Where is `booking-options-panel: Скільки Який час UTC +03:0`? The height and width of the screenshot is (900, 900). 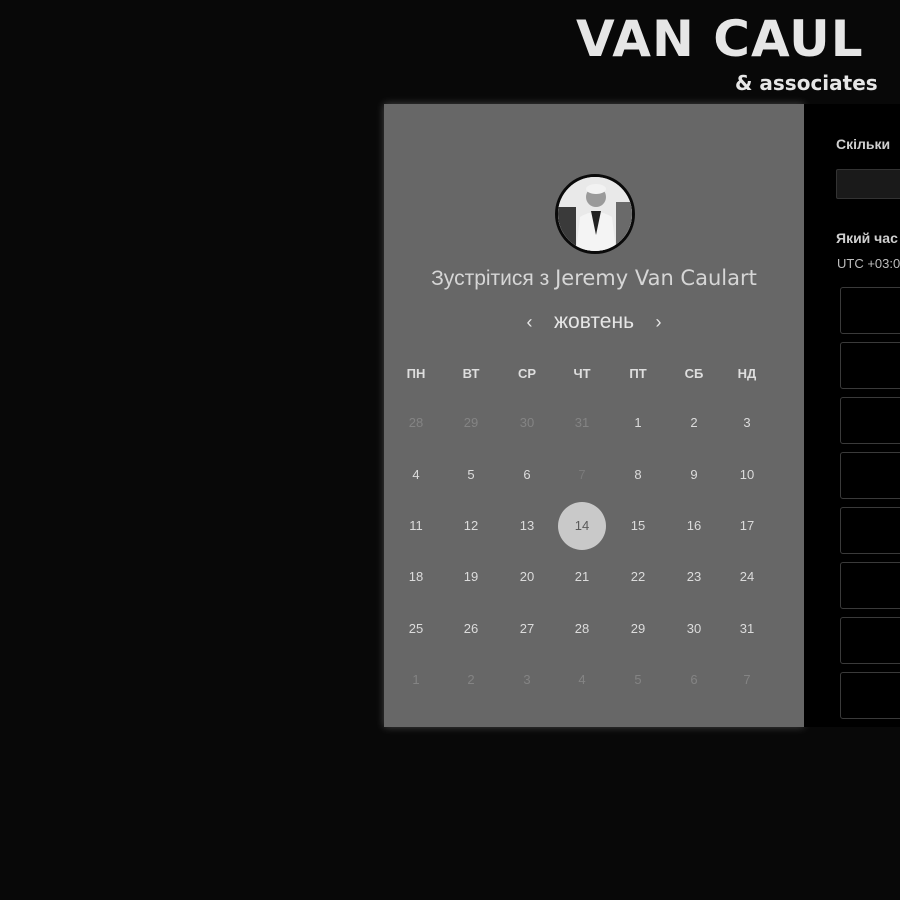
booking-options-panel: Скільки Який час UTC +03:0 is located at coordinates (852, 415).